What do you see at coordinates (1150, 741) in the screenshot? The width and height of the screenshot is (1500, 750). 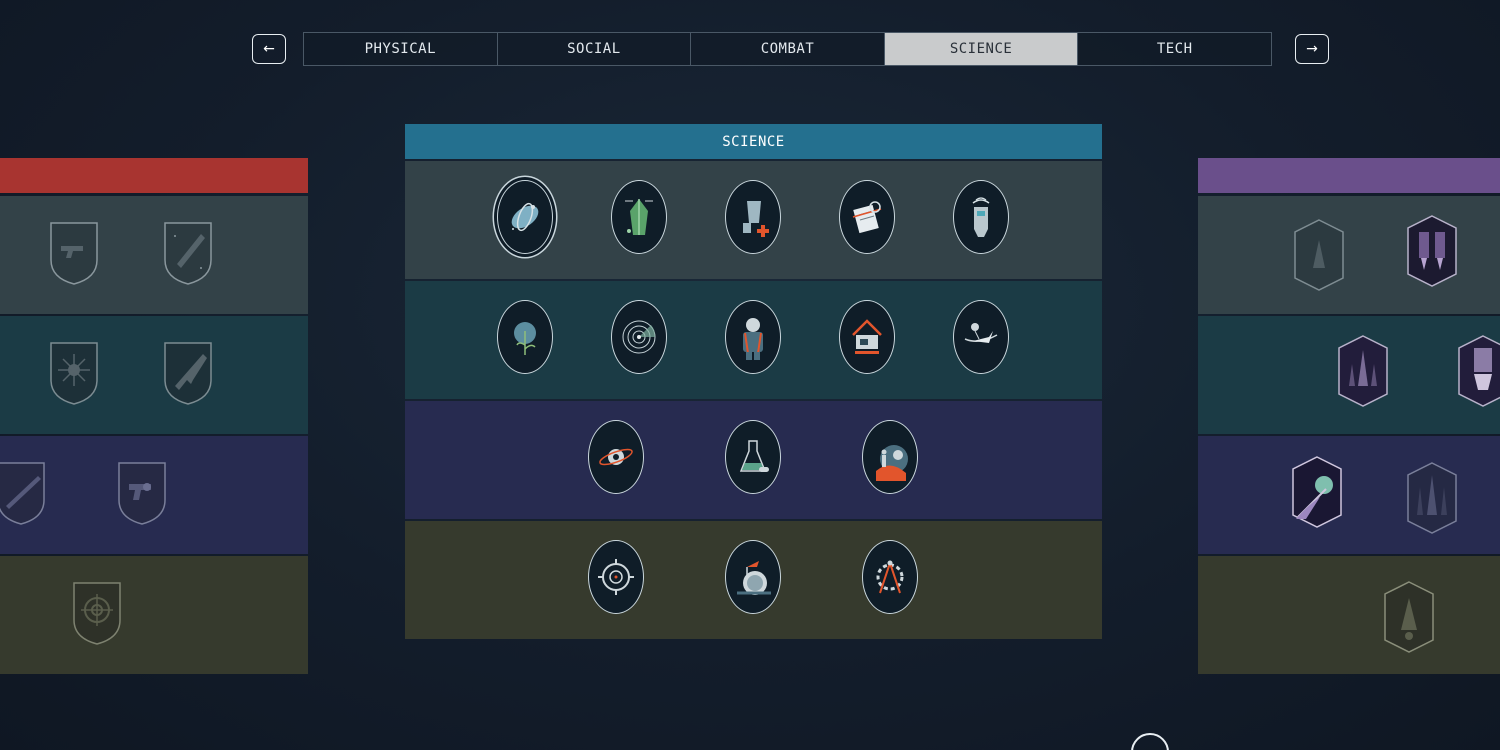 I see `cursor-ring` at bounding box center [1150, 741].